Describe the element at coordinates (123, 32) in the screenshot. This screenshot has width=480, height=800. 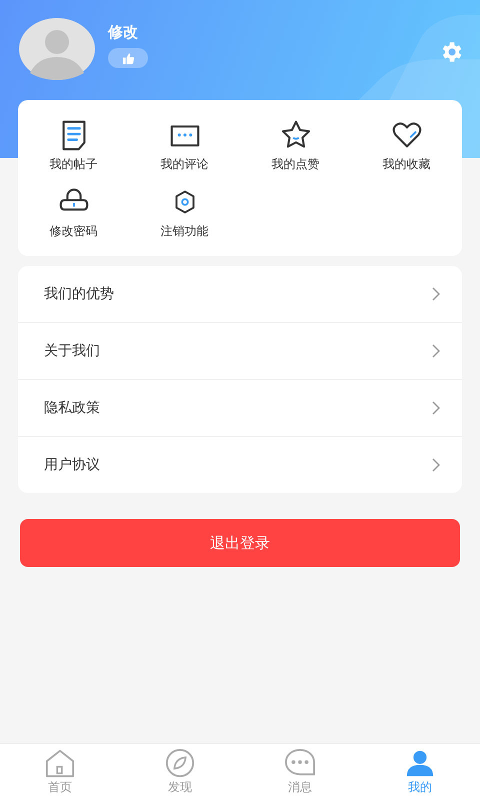
I see `user-name: 修改` at that location.